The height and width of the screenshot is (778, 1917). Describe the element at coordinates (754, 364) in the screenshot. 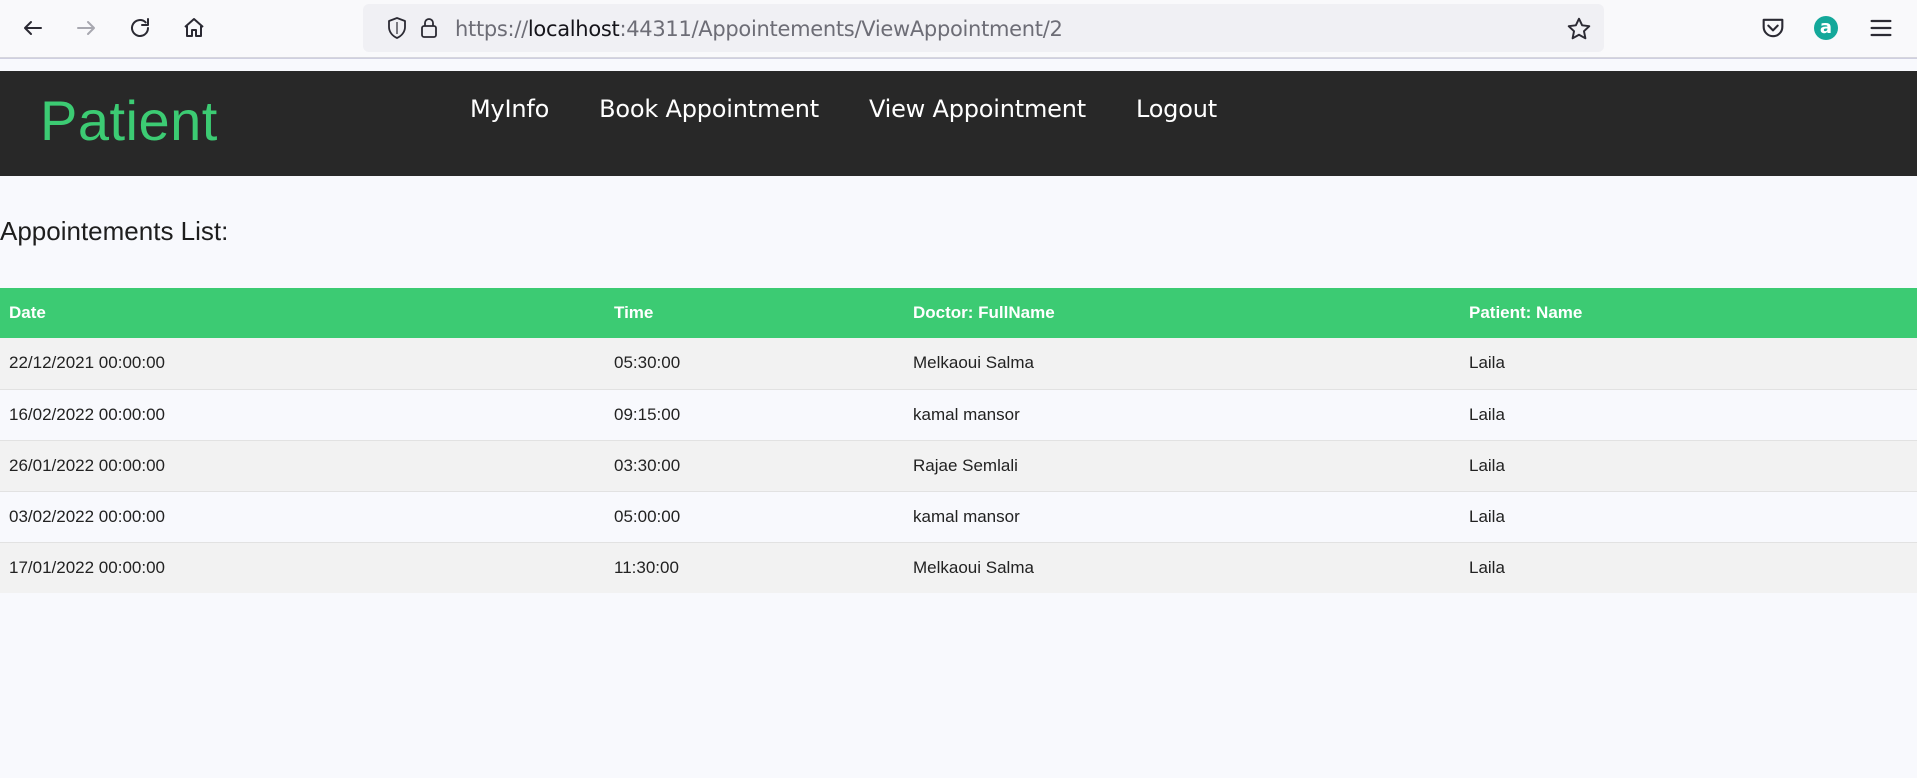

I see `cell-time: 05:30:00` at that location.